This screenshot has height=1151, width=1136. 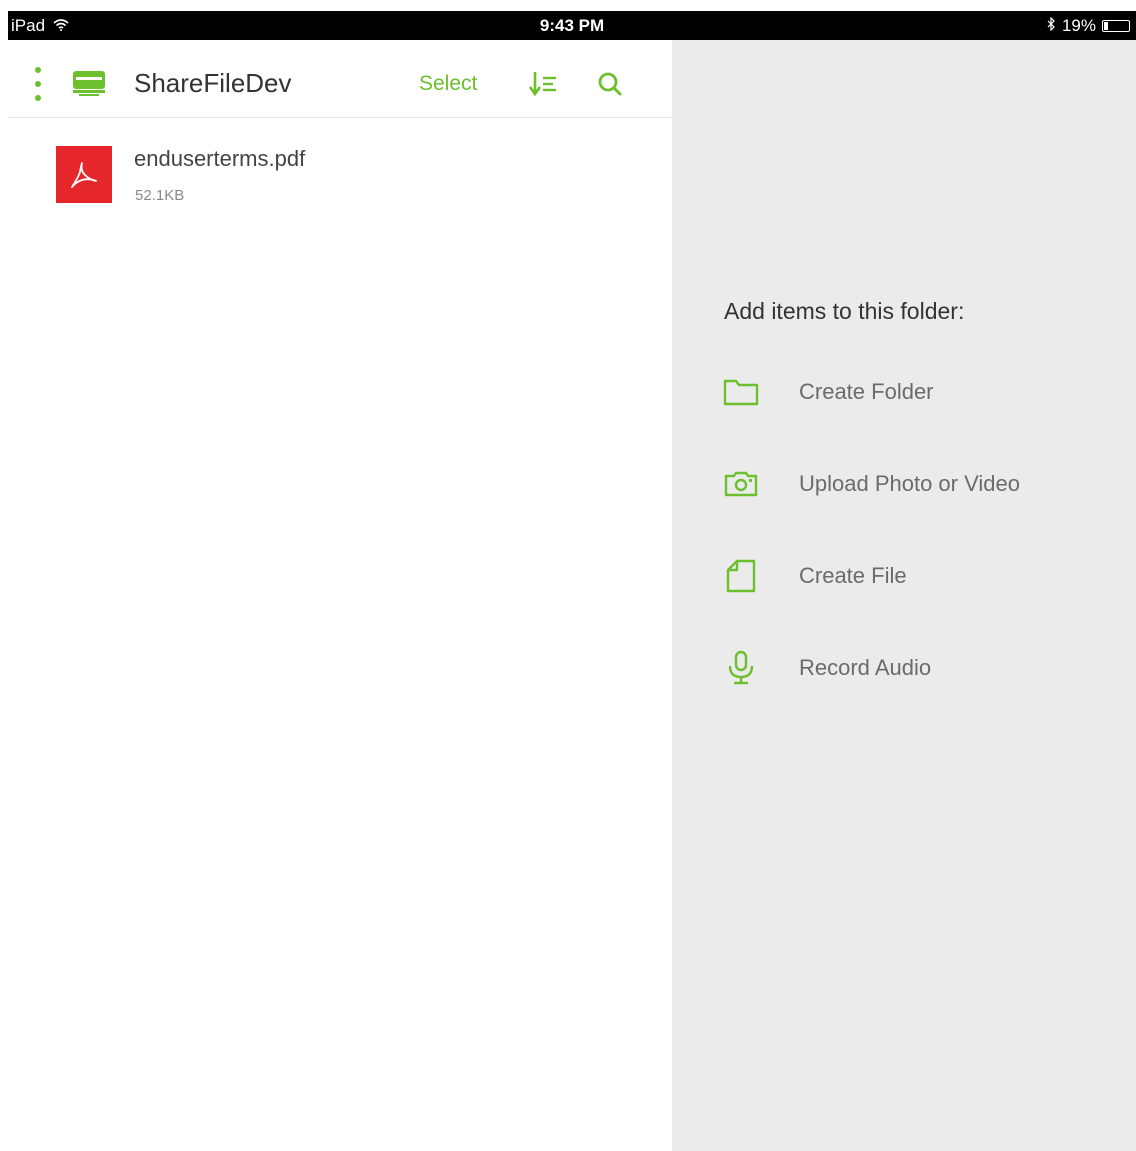 What do you see at coordinates (1106, 26) in the screenshot?
I see `battery-level` at bounding box center [1106, 26].